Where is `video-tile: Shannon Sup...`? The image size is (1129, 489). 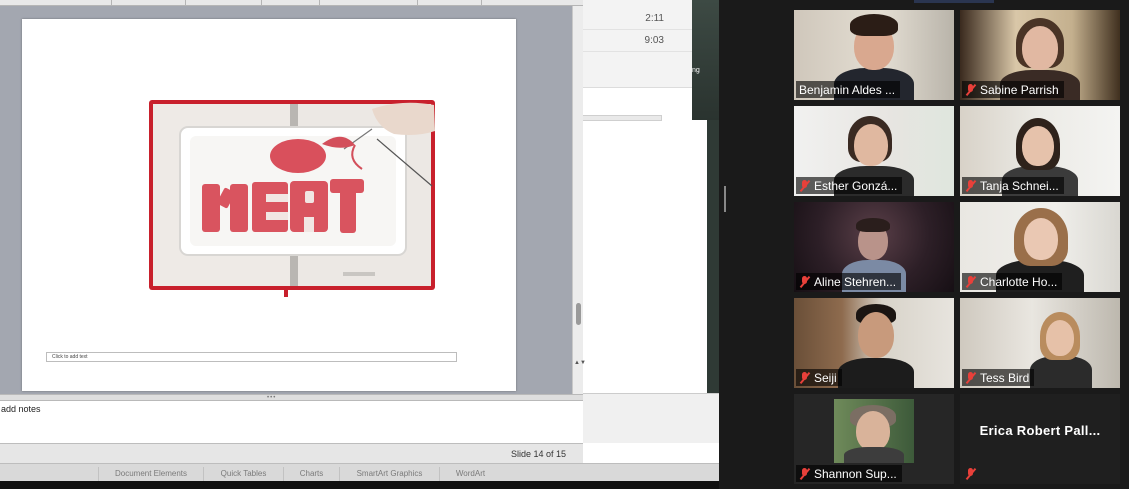 video-tile: Shannon Sup... is located at coordinates (874, 439).